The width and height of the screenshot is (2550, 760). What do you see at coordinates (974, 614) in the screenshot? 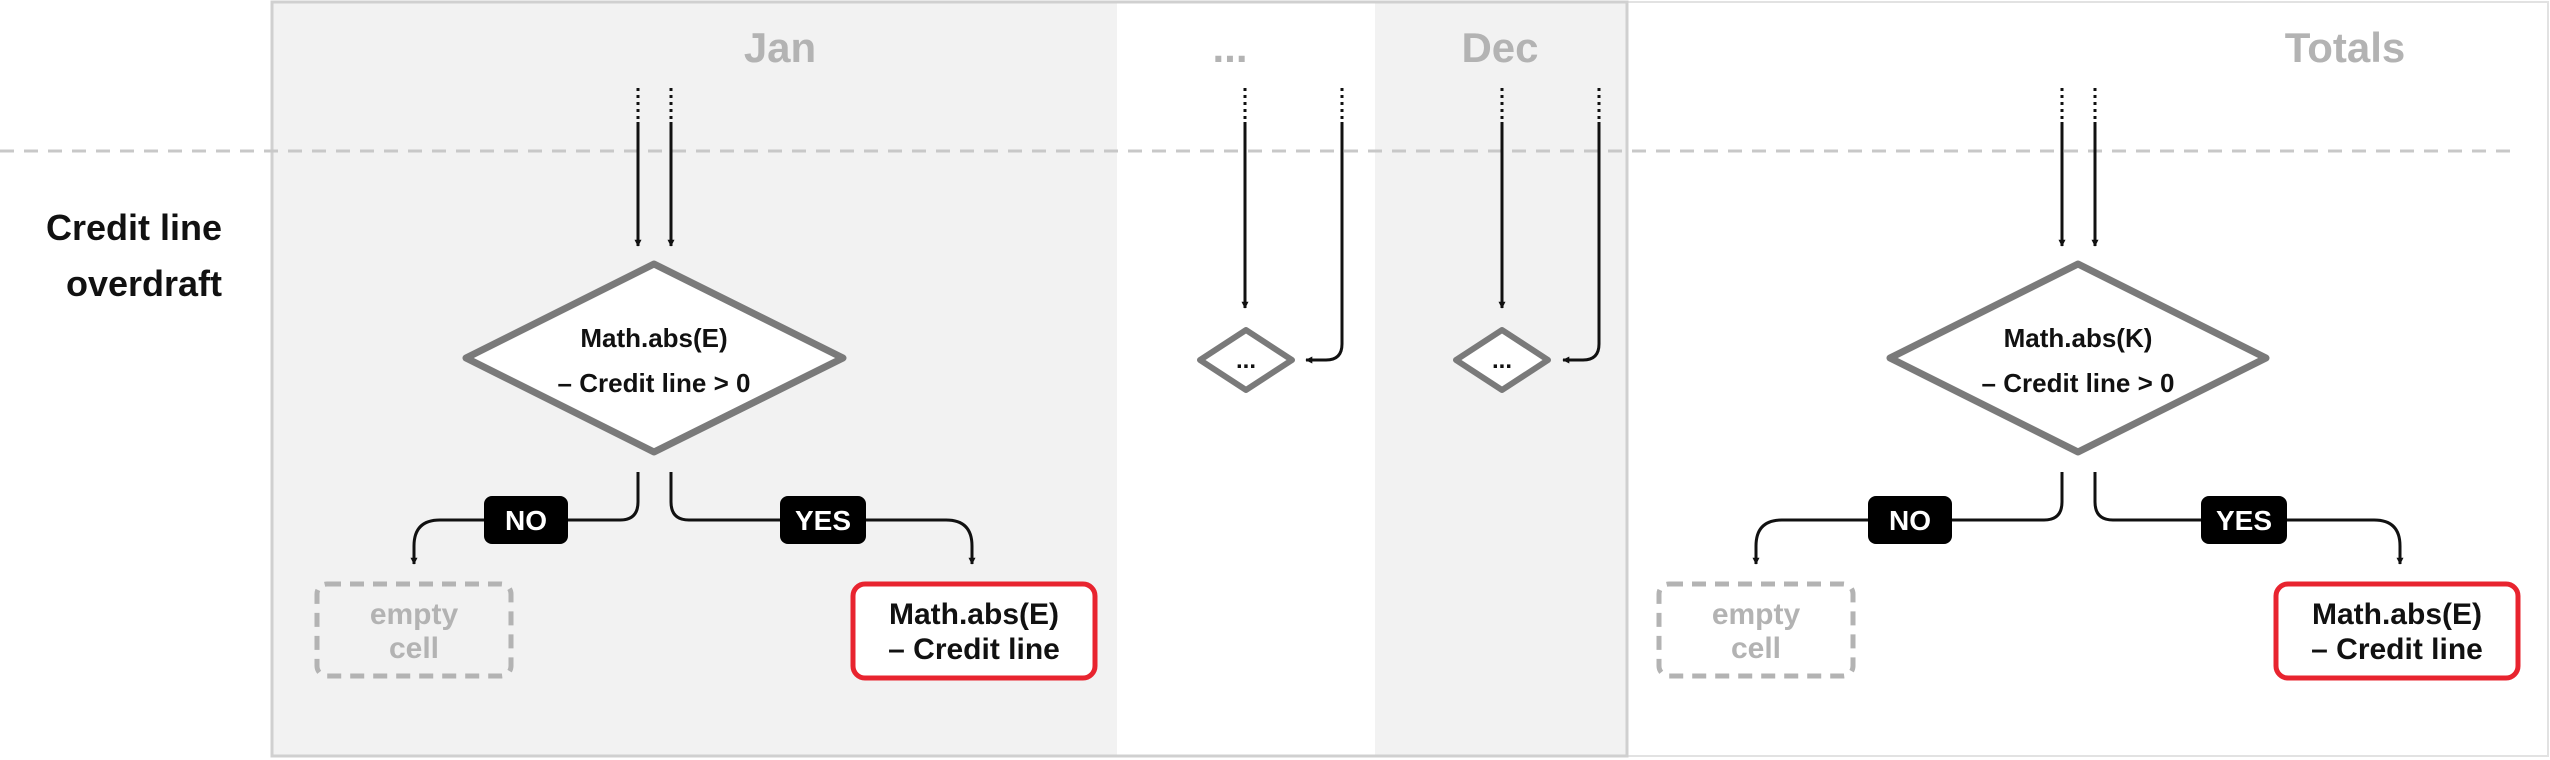
I see `jan-result-line1: Math.abs(E)` at bounding box center [974, 614].